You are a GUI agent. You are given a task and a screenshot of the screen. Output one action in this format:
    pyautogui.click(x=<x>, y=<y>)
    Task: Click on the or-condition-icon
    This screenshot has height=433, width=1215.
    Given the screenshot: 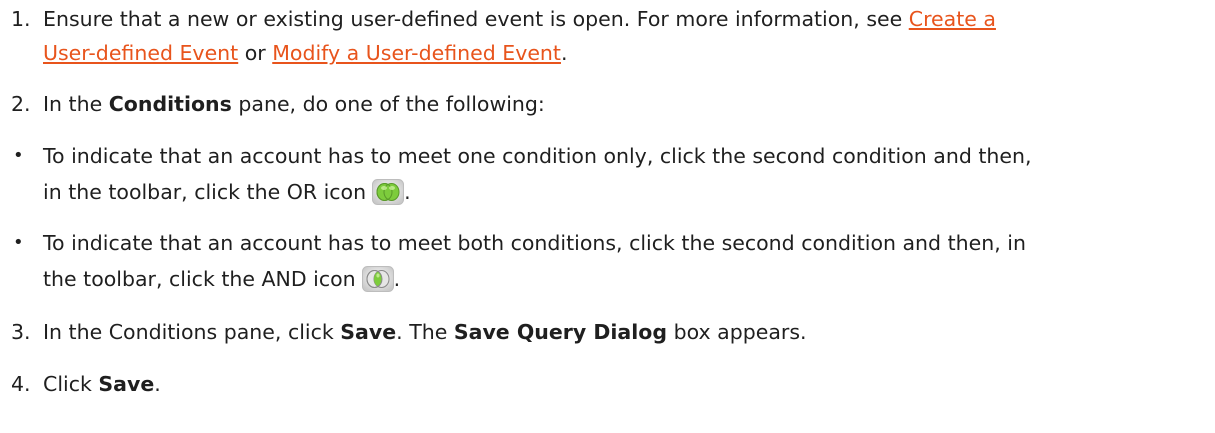 What is the action you would take?
    pyautogui.click(x=388, y=197)
    